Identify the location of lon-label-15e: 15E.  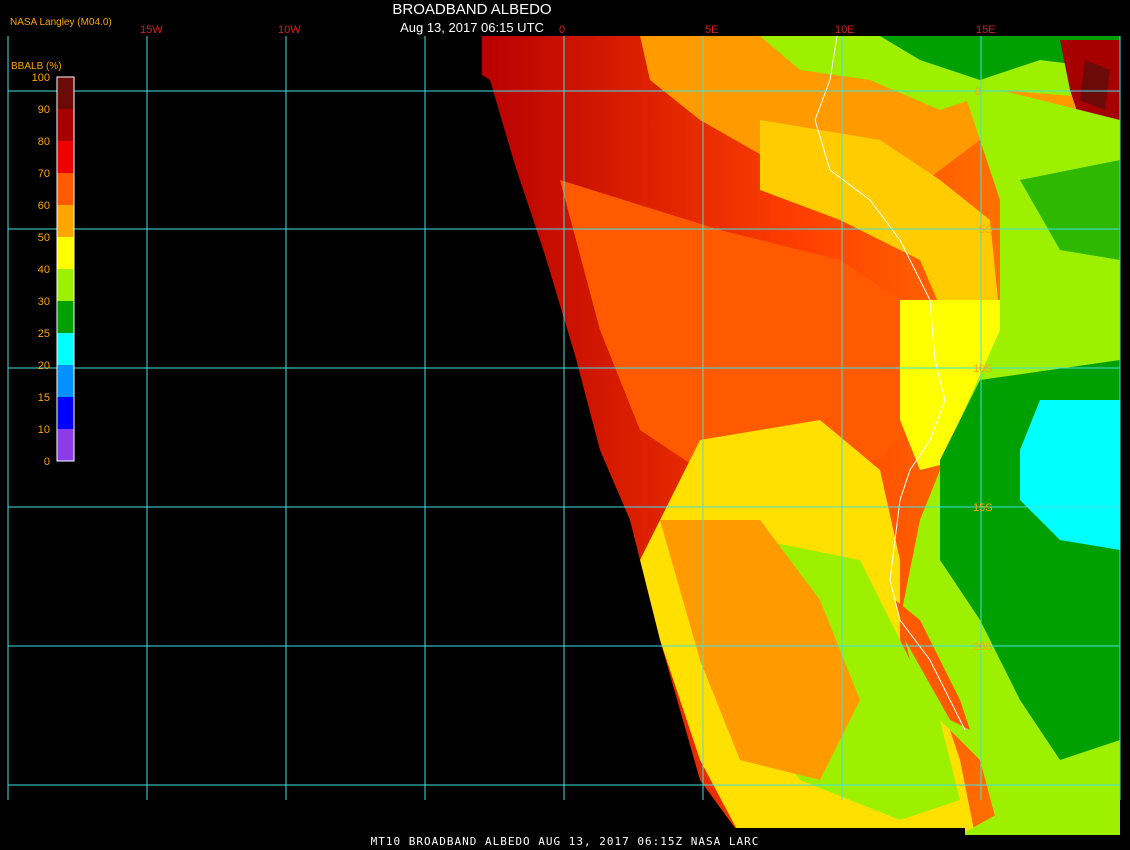
(986, 30).